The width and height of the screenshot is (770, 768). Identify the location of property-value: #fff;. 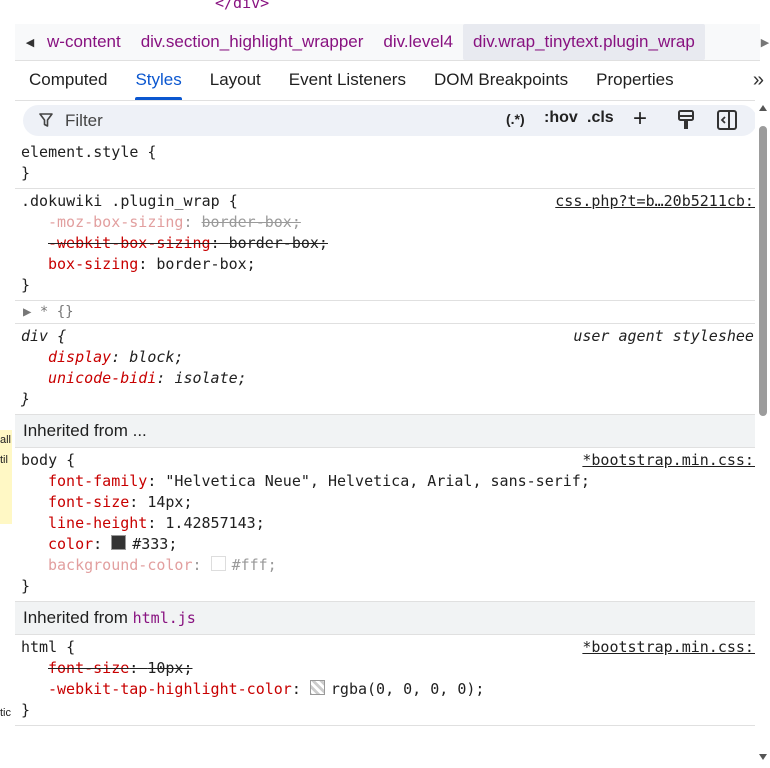
(254, 565).